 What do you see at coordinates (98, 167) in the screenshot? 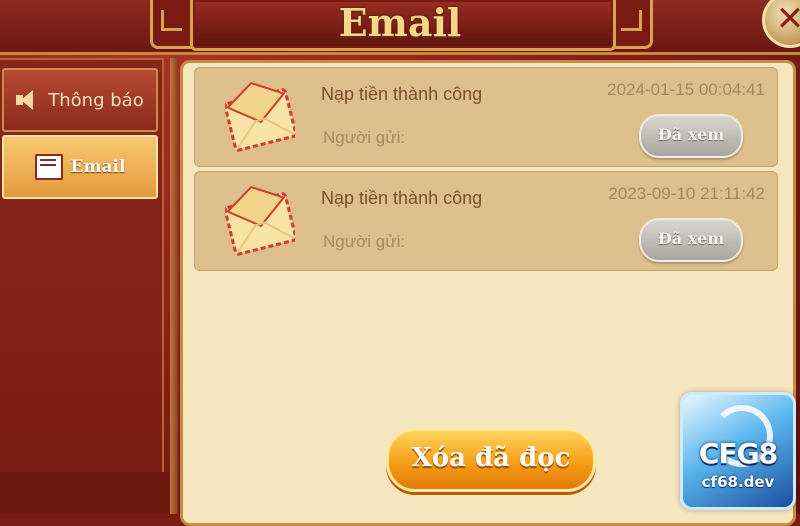
I see `sidebar-item-label: Email` at bounding box center [98, 167].